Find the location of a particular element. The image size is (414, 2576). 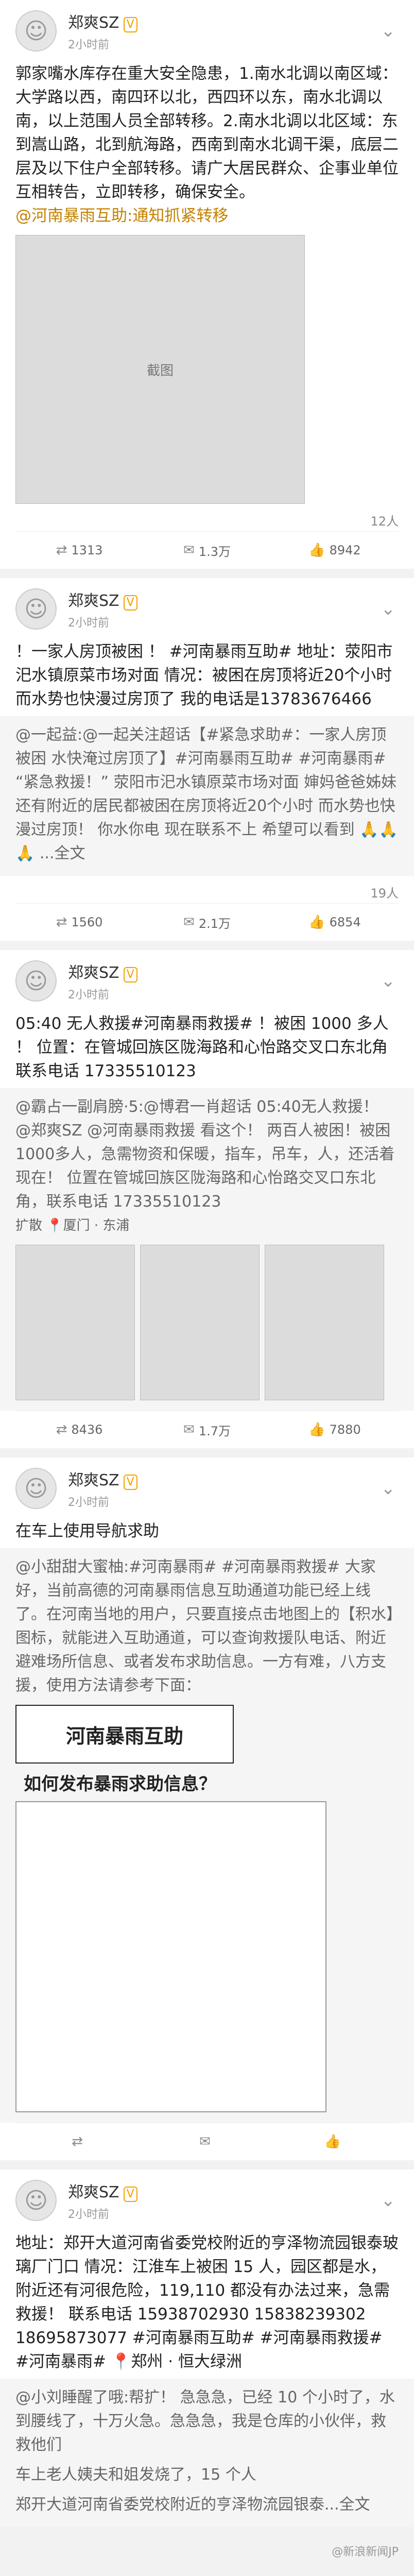

repost-extra: 郑开大道河南省委党校附近的亨泽物流园银泰...全文 is located at coordinates (193, 2505).